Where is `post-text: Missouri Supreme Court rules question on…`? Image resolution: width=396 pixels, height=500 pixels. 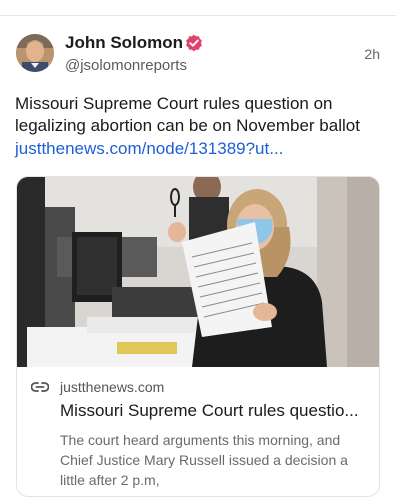
post-text: Missouri Supreme Court rules question on… is located at coordinates (187, 114).